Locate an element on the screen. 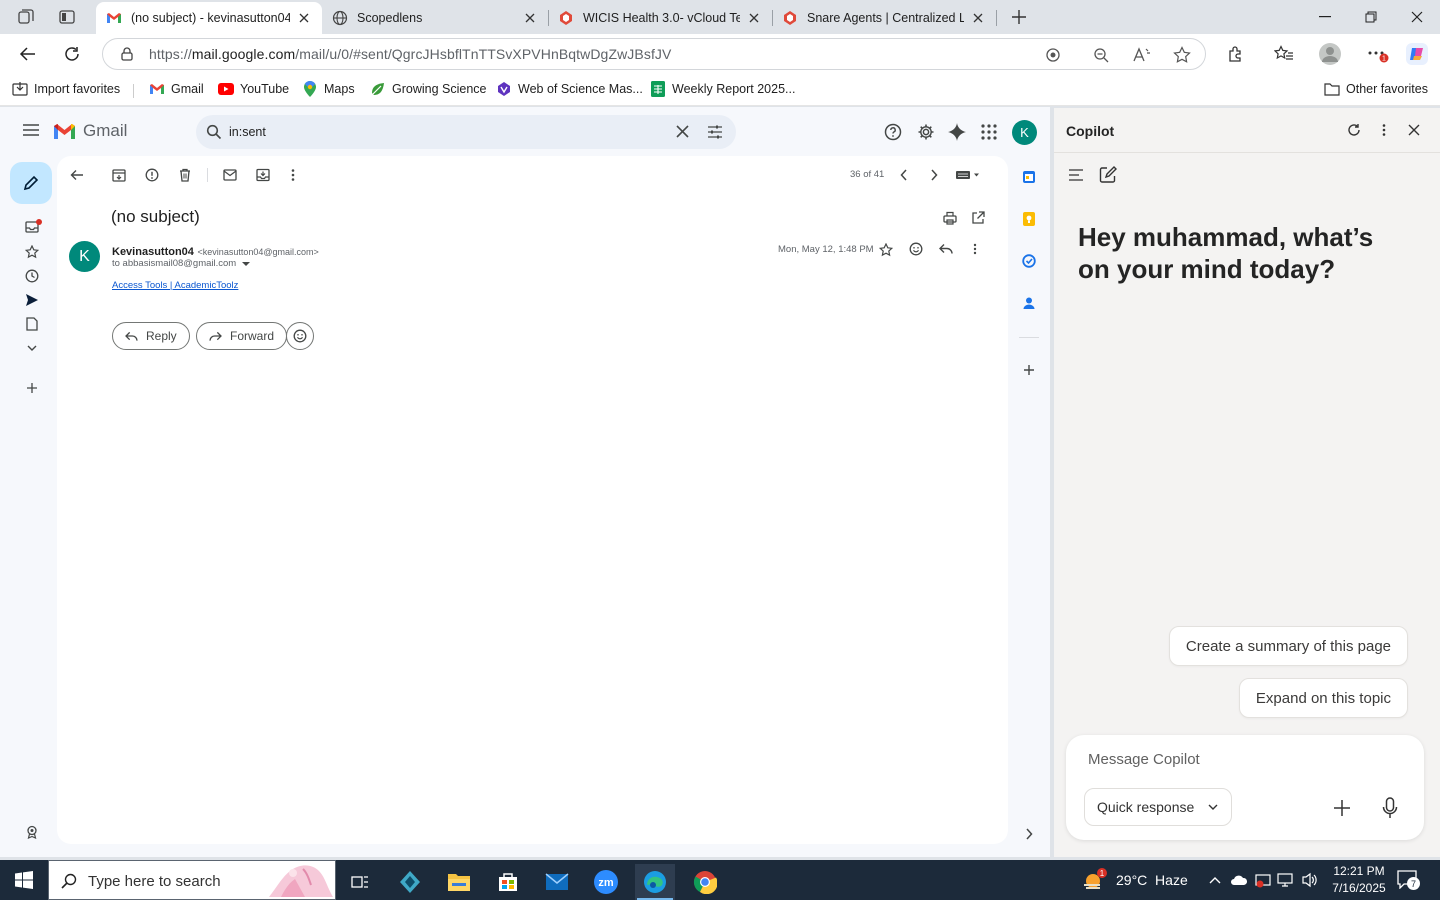 The image size is (1440, 900). print-icon is located at coordinates (950, 218).